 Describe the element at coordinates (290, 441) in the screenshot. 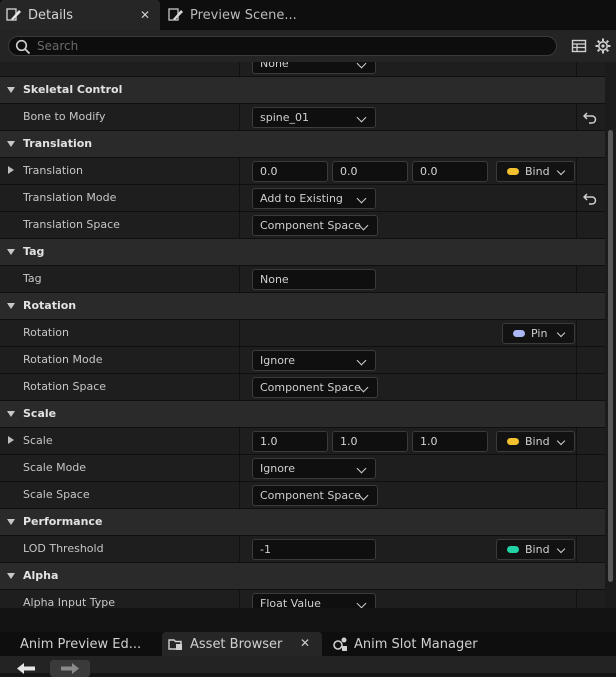

I see `scale-x-field: 1.0` at that location.